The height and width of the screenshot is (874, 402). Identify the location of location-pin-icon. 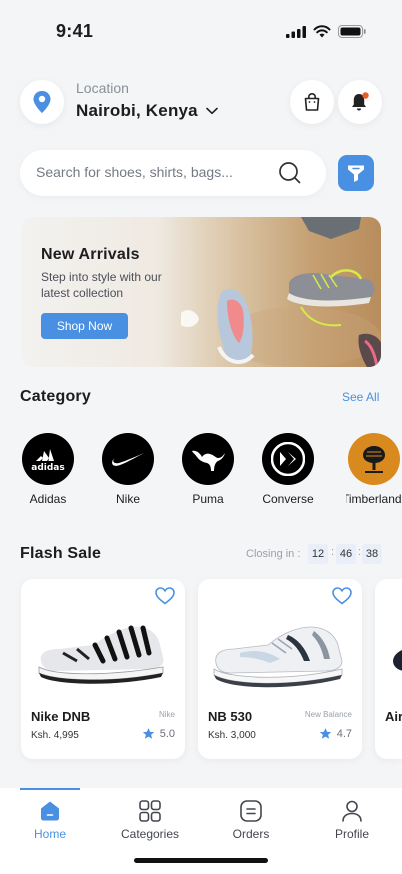
(42, 102).